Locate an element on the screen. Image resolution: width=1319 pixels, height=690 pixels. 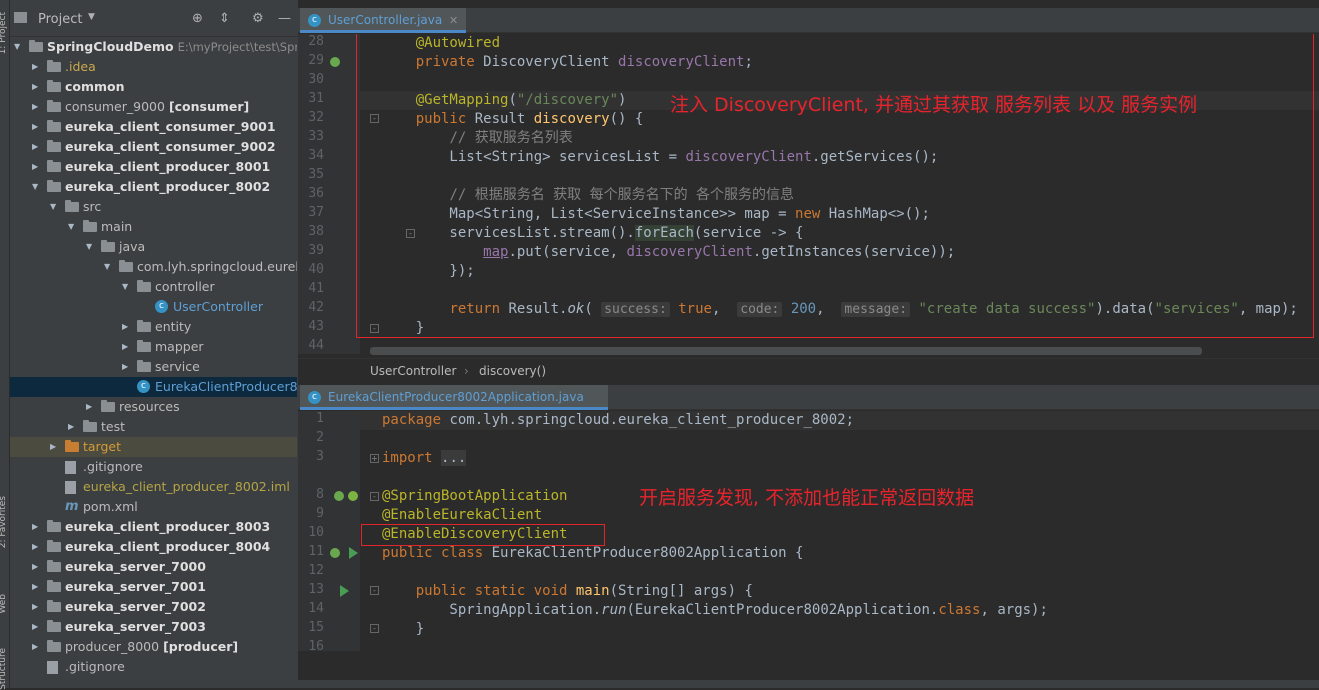
tree-item-name: eureka_client_consumer_9002 is located at coordinates (170, 146).